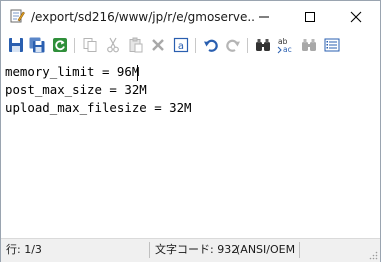 The width and height of the screenshot is (381, 263). I want to click on paste-icon, so click(136, 45).